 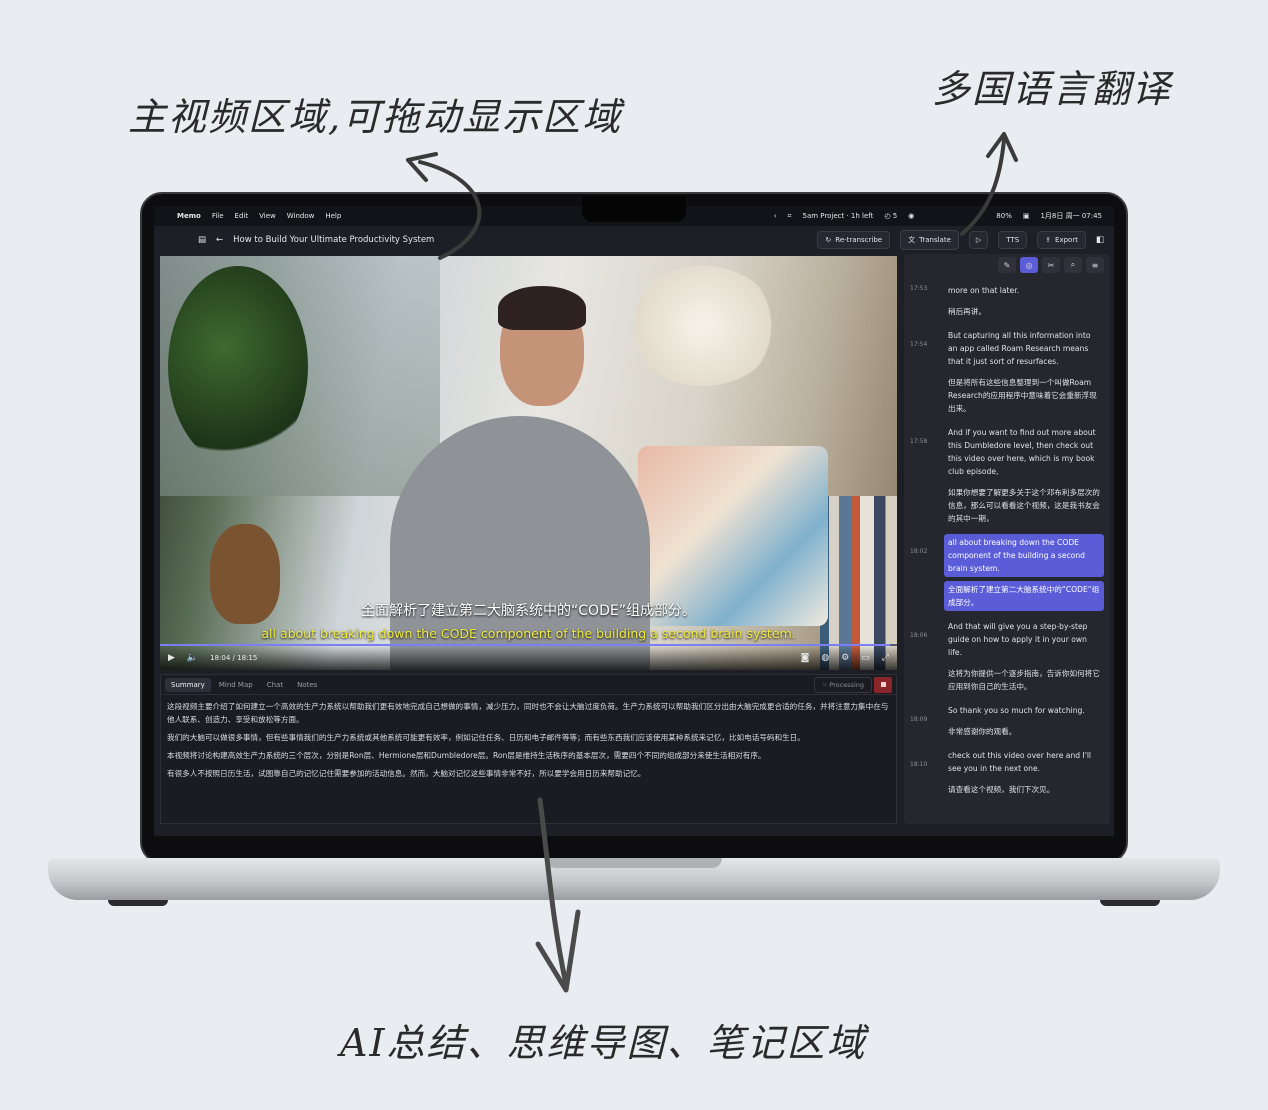 What do you see at coordinates (1024, 789) in the screenshot?
I see `transcript-line-translation: 请查看这个视频，我们下次见。` at bounding box center [1024, 789].